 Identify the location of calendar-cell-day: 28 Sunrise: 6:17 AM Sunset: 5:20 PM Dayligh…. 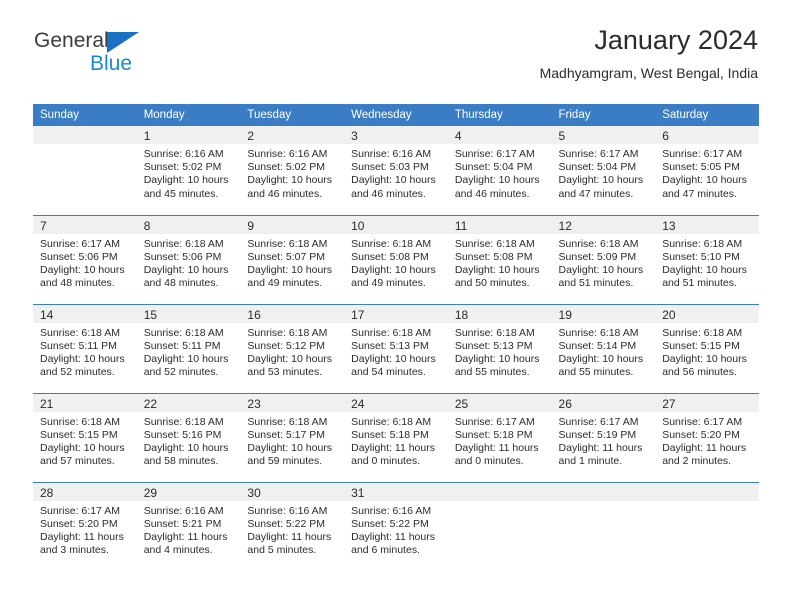
(85, 526).